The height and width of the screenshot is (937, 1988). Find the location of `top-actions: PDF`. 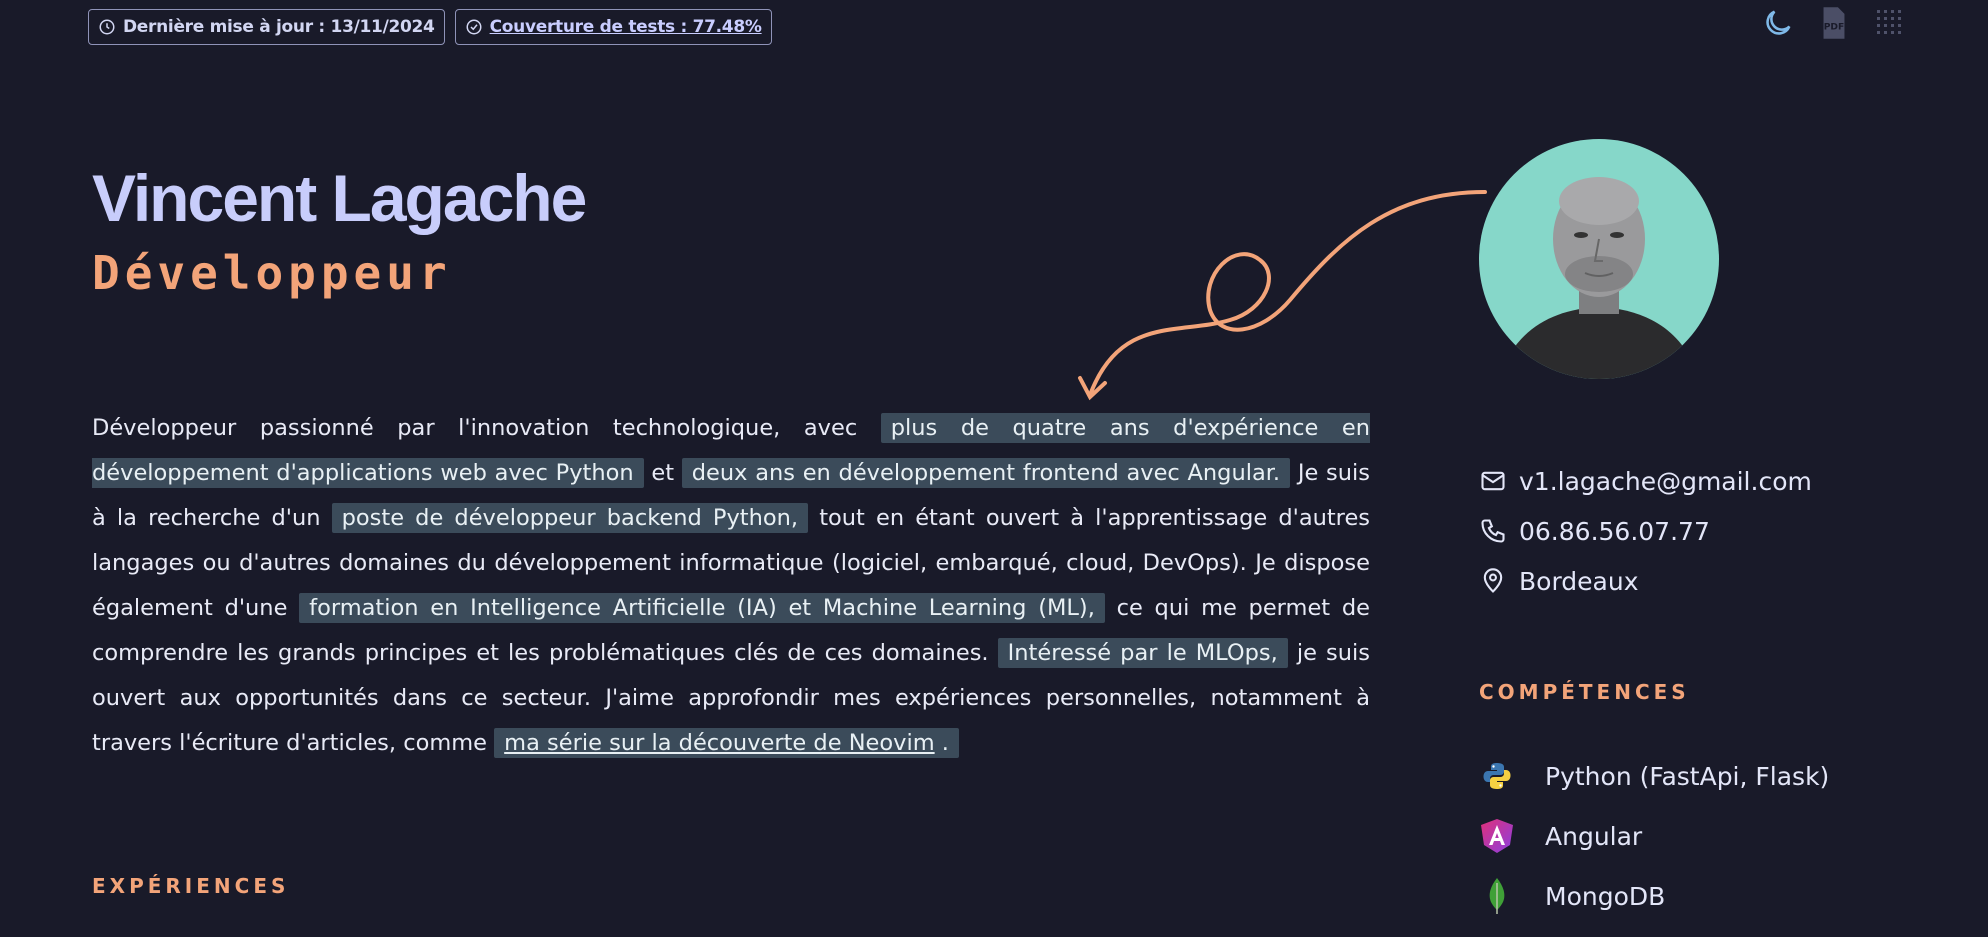

top-actions: PDF is located at coordinates (1834, 23).